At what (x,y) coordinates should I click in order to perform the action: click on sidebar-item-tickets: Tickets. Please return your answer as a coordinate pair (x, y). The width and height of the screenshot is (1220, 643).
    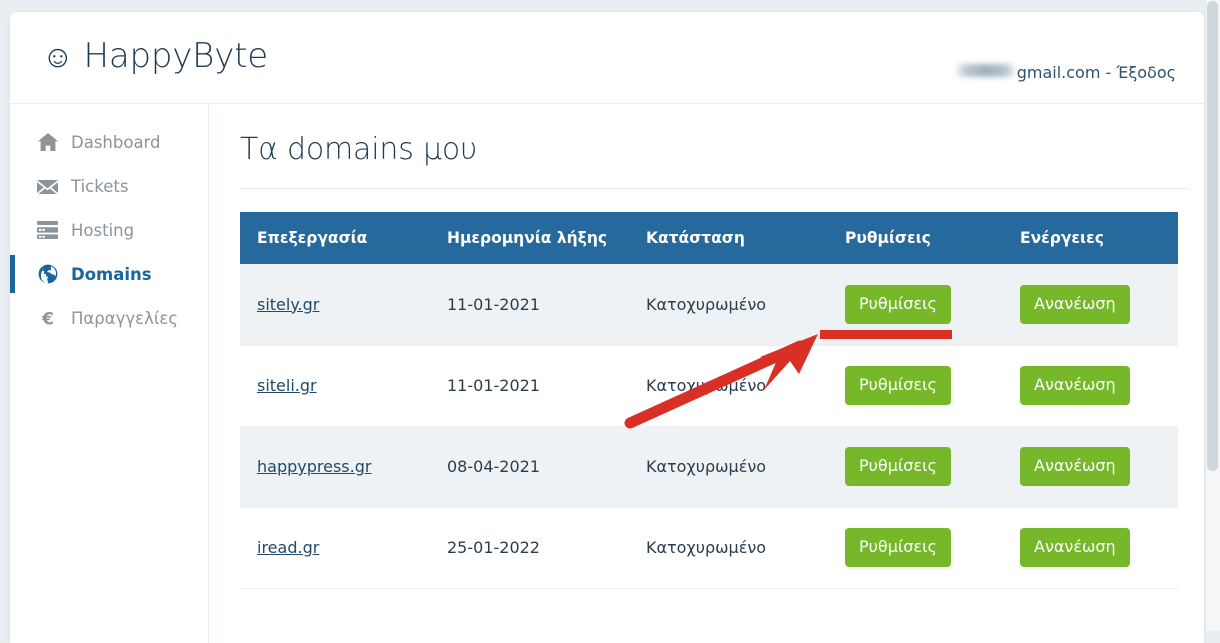
    Looking at the image, I should click on (109, 186).